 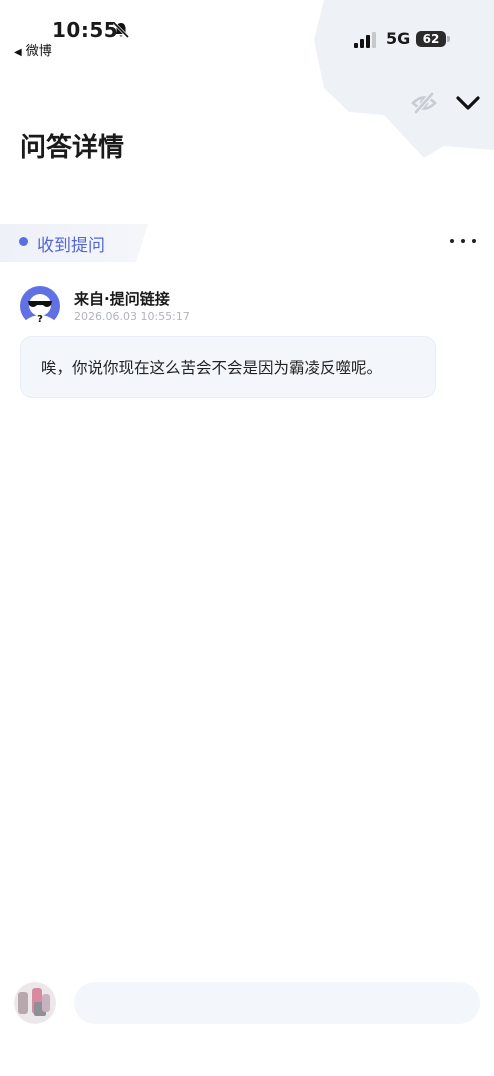 What do you see at coordinates (121, 30) in the screenshot?
I see `bell-muted-icon` at bounding box center [121, 30].